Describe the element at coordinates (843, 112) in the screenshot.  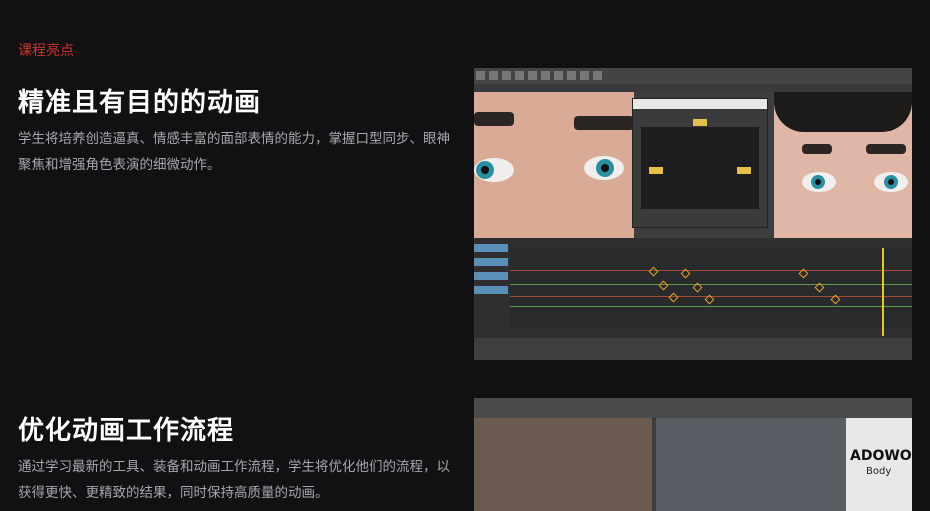
I see `character-hair` at that location.